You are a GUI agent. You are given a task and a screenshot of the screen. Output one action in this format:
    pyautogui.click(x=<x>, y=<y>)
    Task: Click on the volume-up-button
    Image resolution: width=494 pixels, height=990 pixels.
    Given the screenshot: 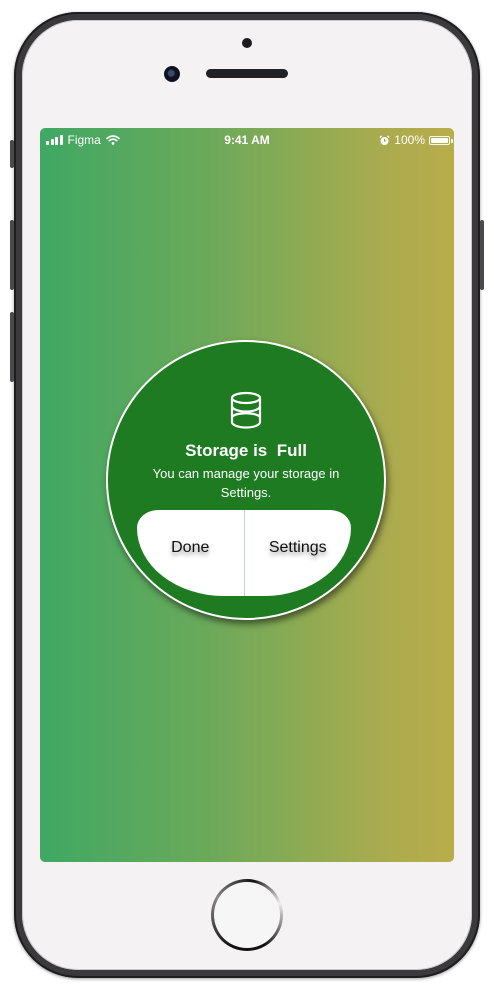 What is the action you would take?
    pyautogui.click(x=12, y=255)
    